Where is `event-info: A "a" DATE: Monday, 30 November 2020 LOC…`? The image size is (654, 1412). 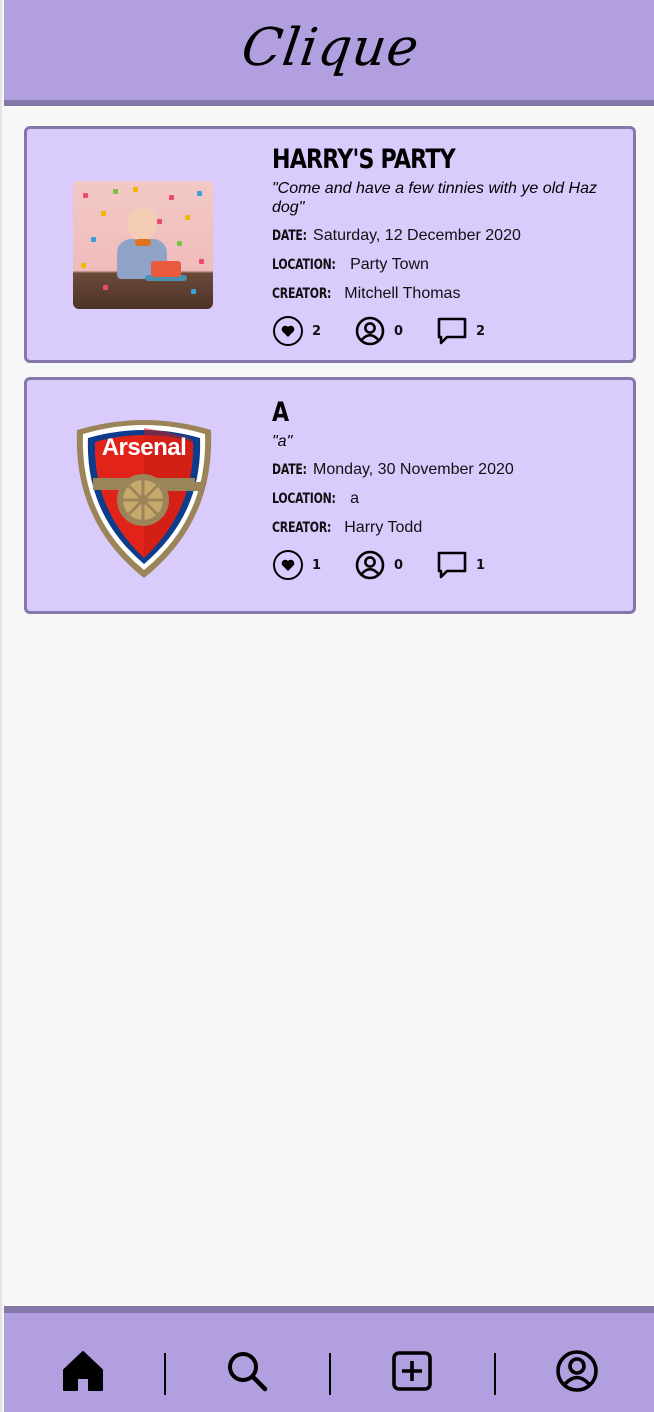
event-info: A "a" DATE: Monday, 30 November 2020 LOC… is located at coordinates (443, 489).